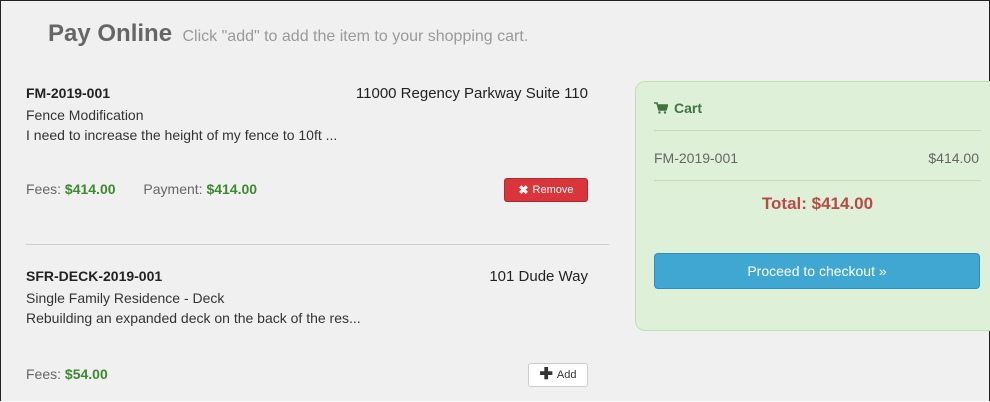  I want to click on fees-row: Fees: $54.00, so click(67, 374).